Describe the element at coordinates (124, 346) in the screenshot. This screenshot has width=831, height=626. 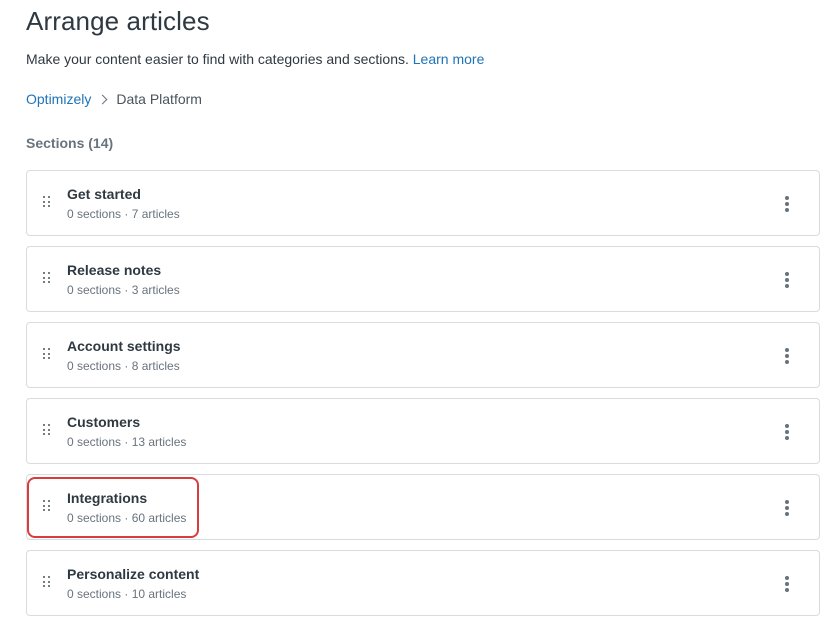
I see `section-title: Account settings` at that location.